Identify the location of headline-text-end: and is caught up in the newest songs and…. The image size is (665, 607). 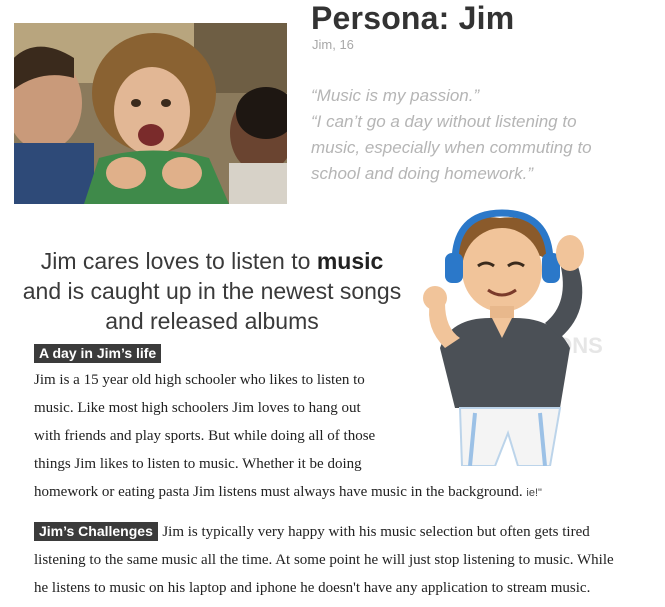
(212, 306).